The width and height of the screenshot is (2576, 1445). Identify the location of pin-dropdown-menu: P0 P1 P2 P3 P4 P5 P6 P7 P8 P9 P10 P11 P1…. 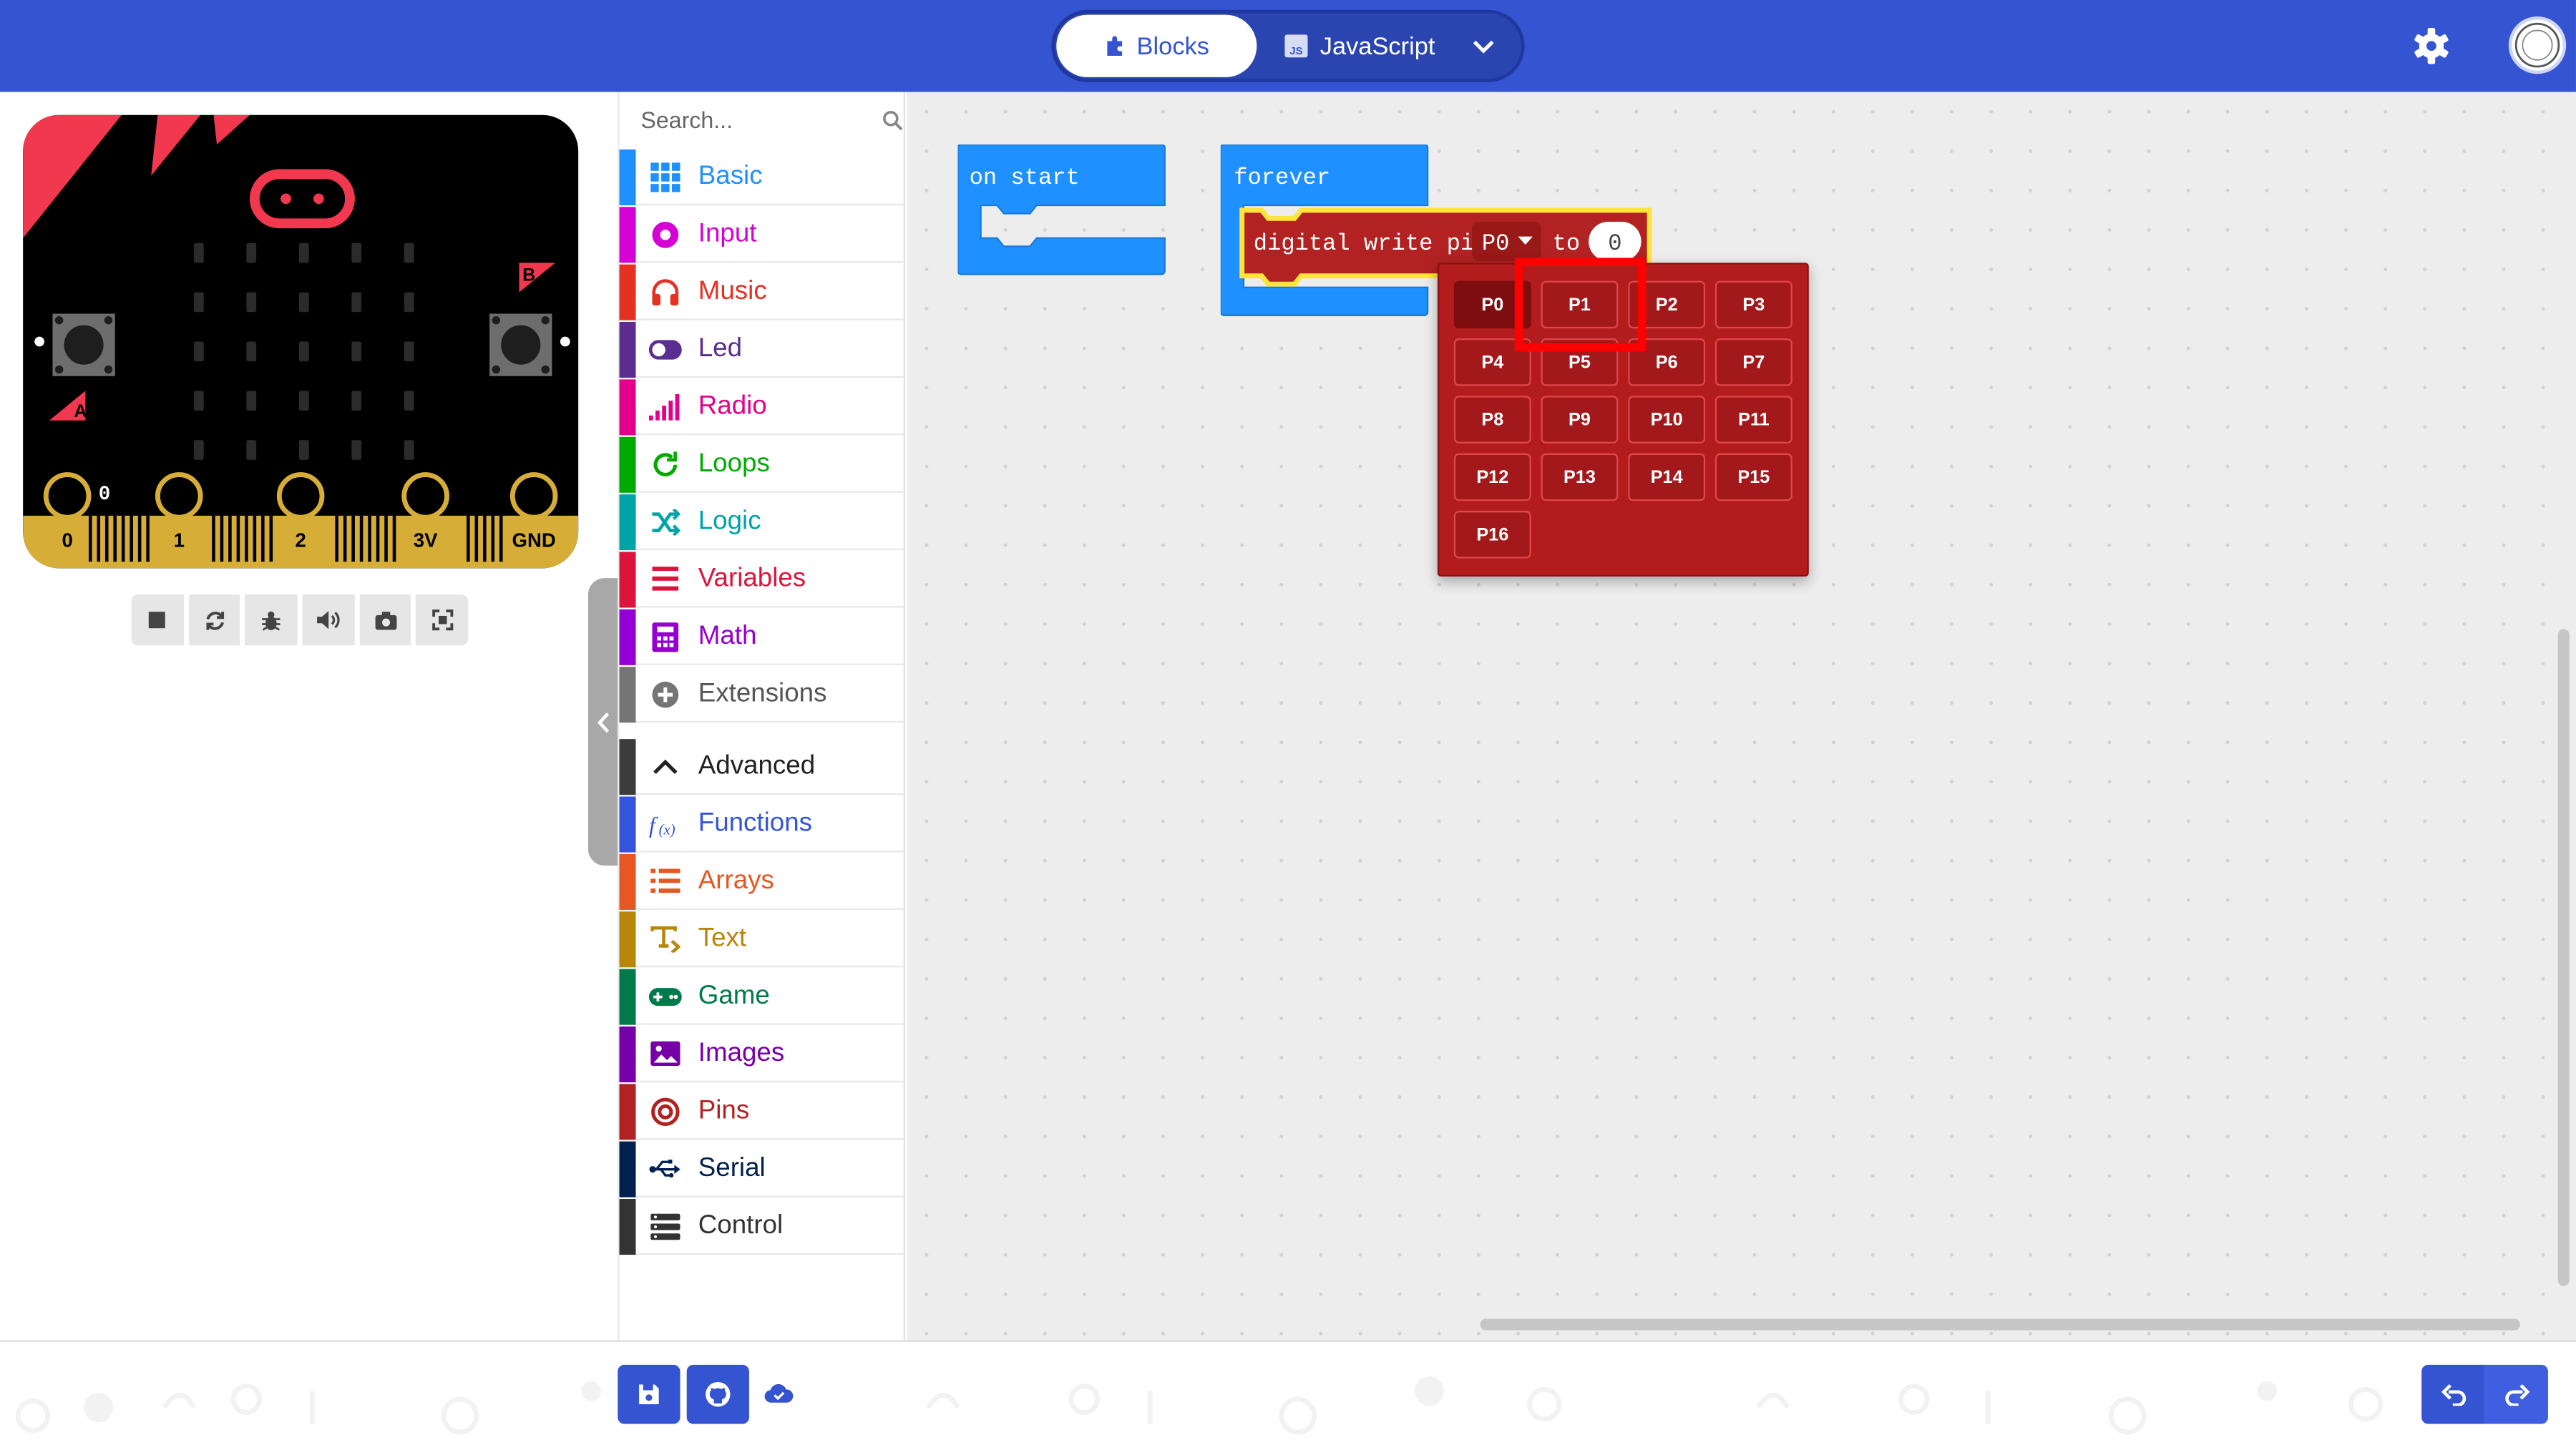
(1623, 420).